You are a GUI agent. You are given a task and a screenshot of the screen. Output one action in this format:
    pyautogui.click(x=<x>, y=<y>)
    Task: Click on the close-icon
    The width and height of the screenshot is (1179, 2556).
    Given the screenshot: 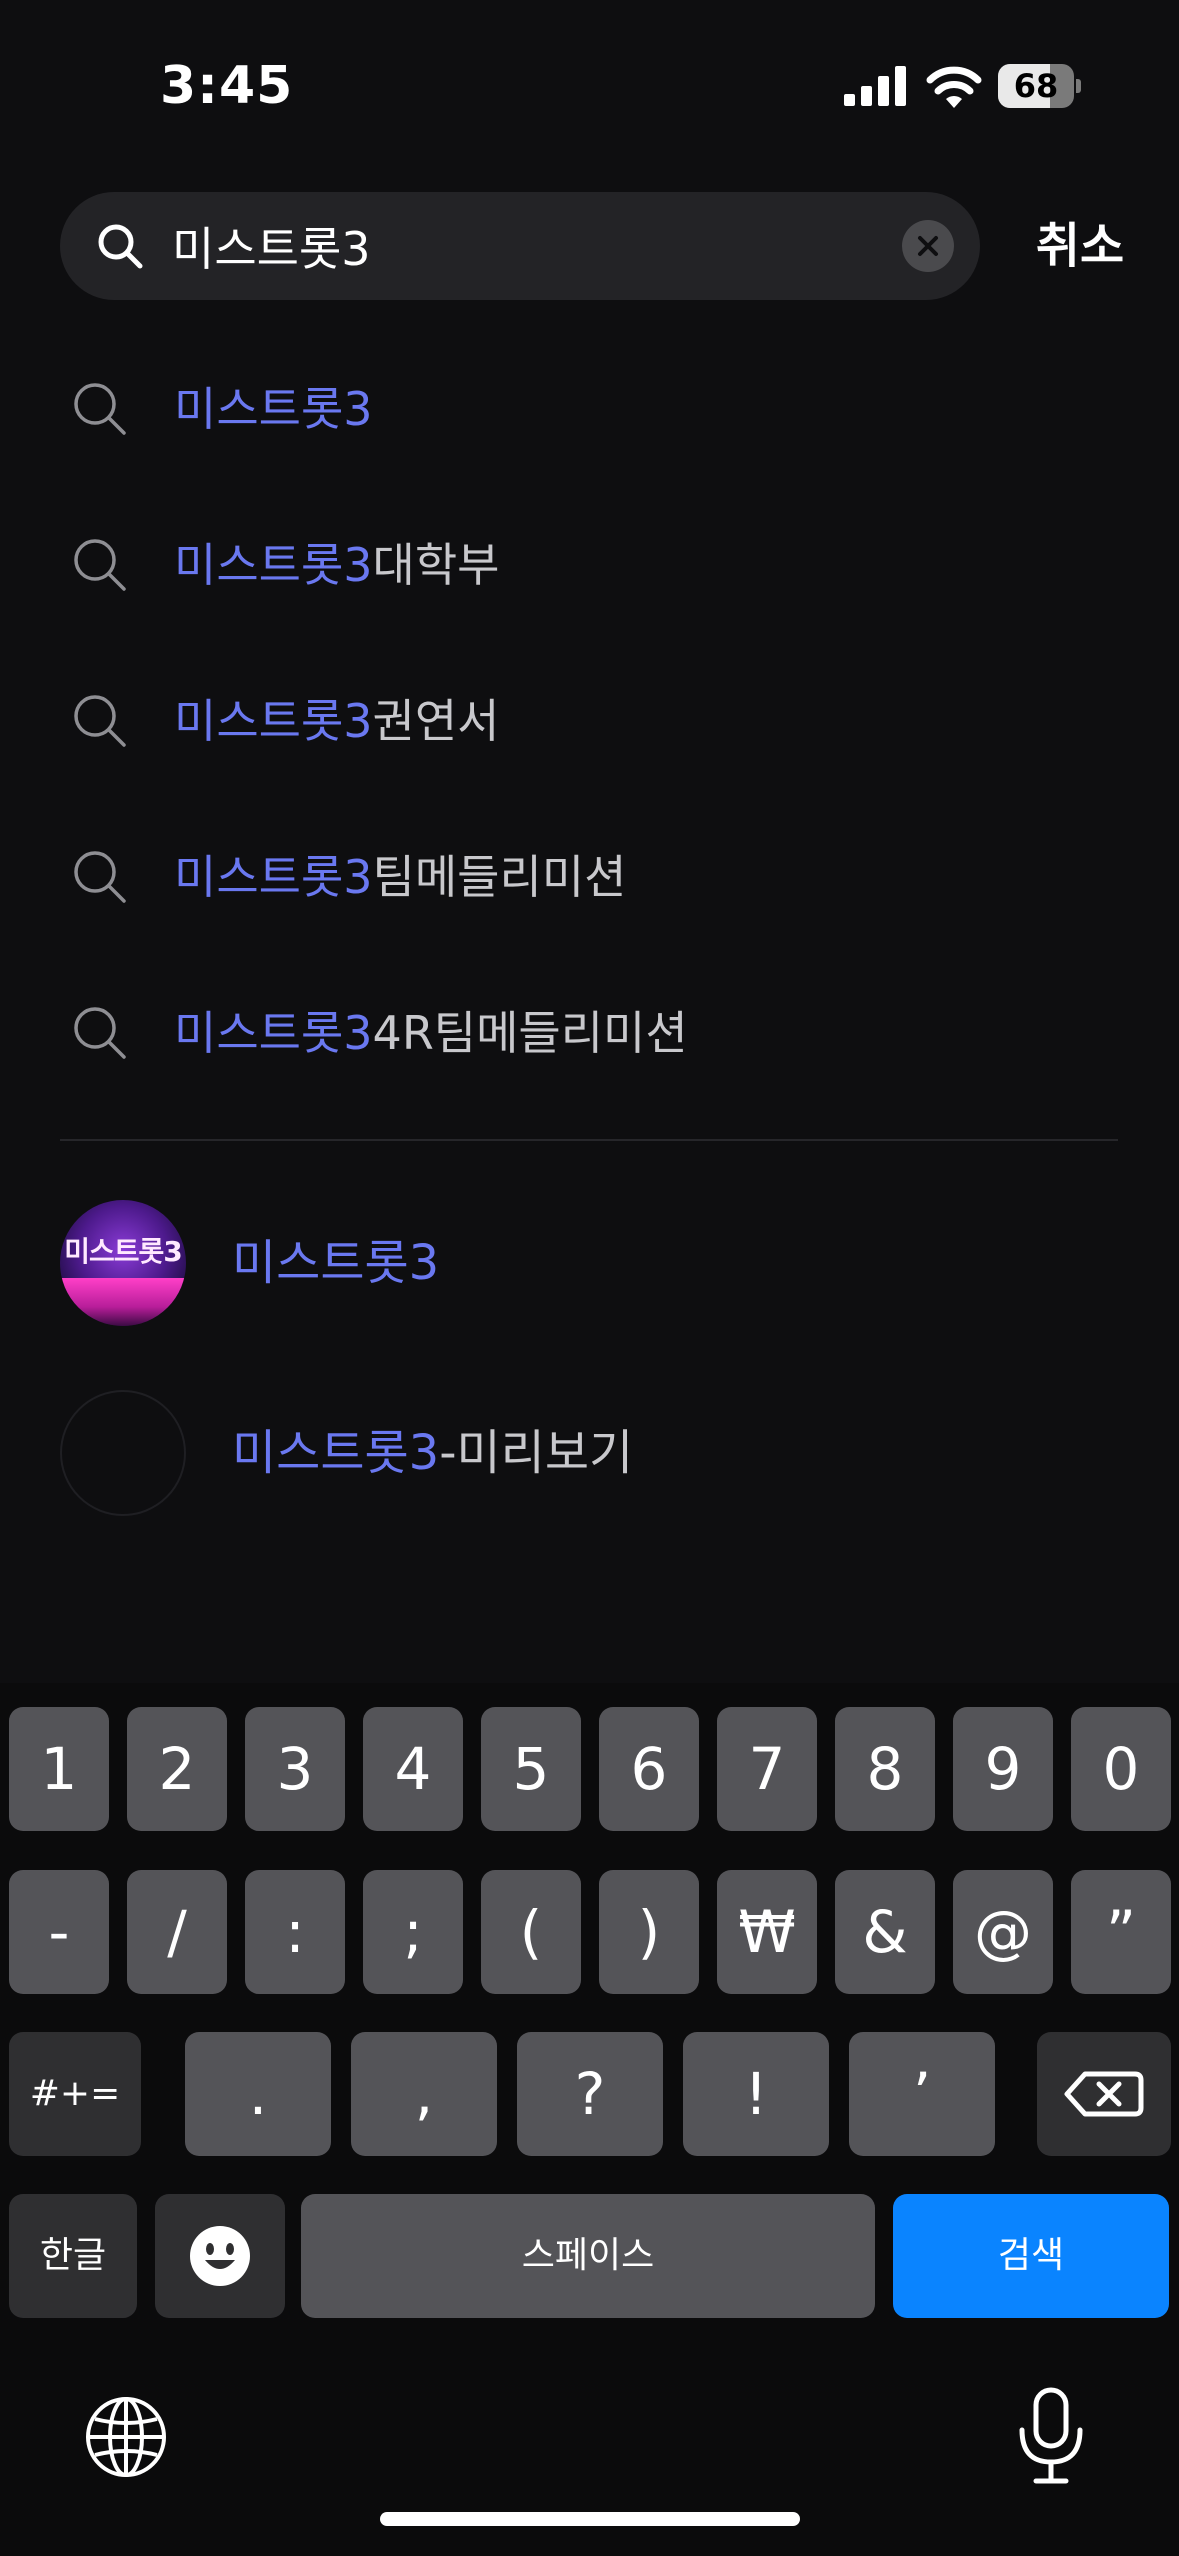 What is the action you would take?
    pyautogui.click(x=928, y=246)
    